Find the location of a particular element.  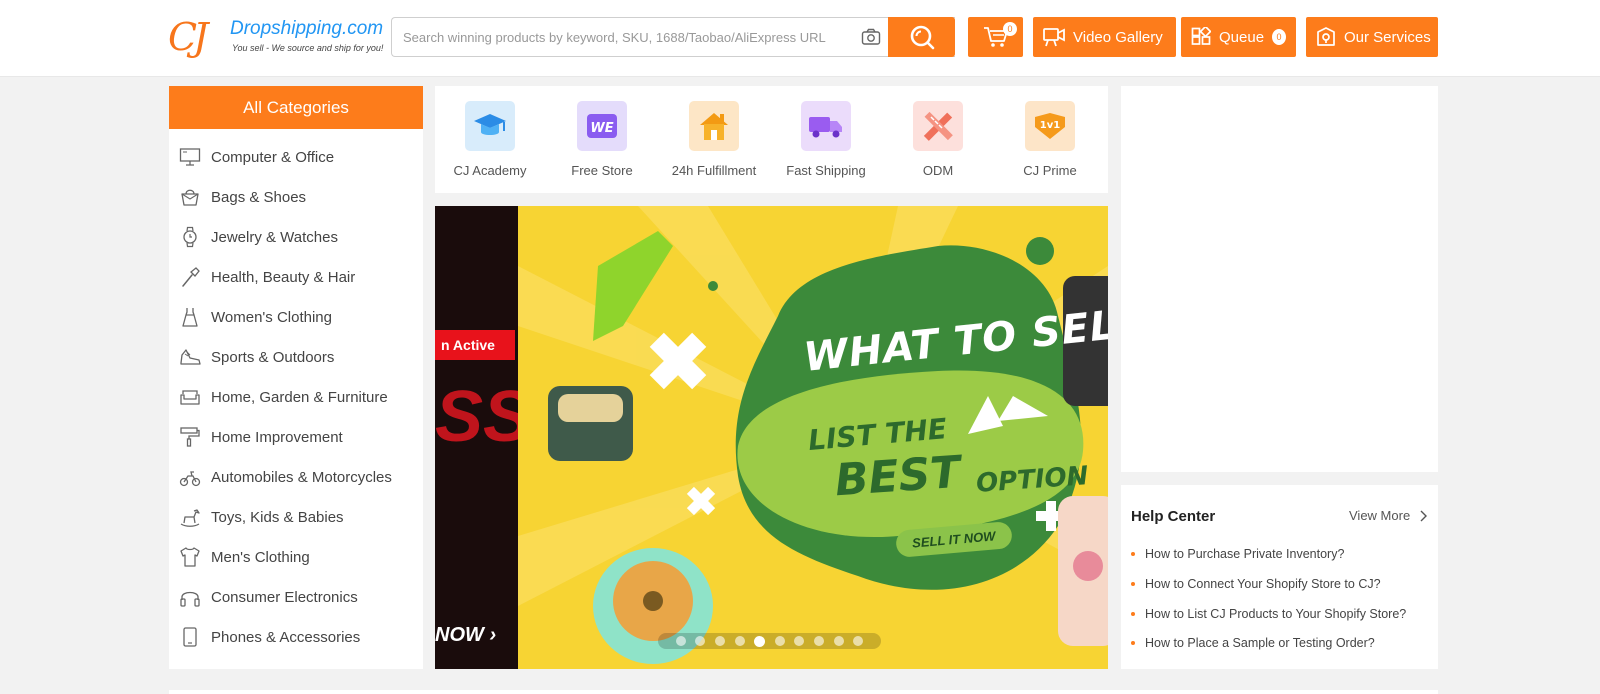

quick-link-cj-prime: 1v1 CJ Prime is located at coordinates (1050, 139).